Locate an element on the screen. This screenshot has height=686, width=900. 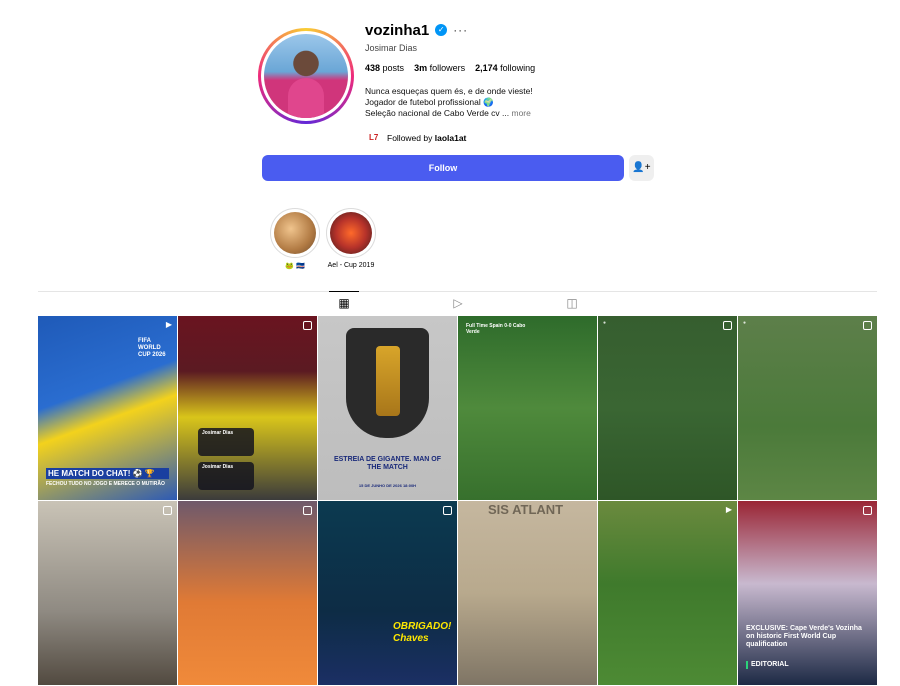
more-options-icon: ··· is located at coordinates (460, 30).